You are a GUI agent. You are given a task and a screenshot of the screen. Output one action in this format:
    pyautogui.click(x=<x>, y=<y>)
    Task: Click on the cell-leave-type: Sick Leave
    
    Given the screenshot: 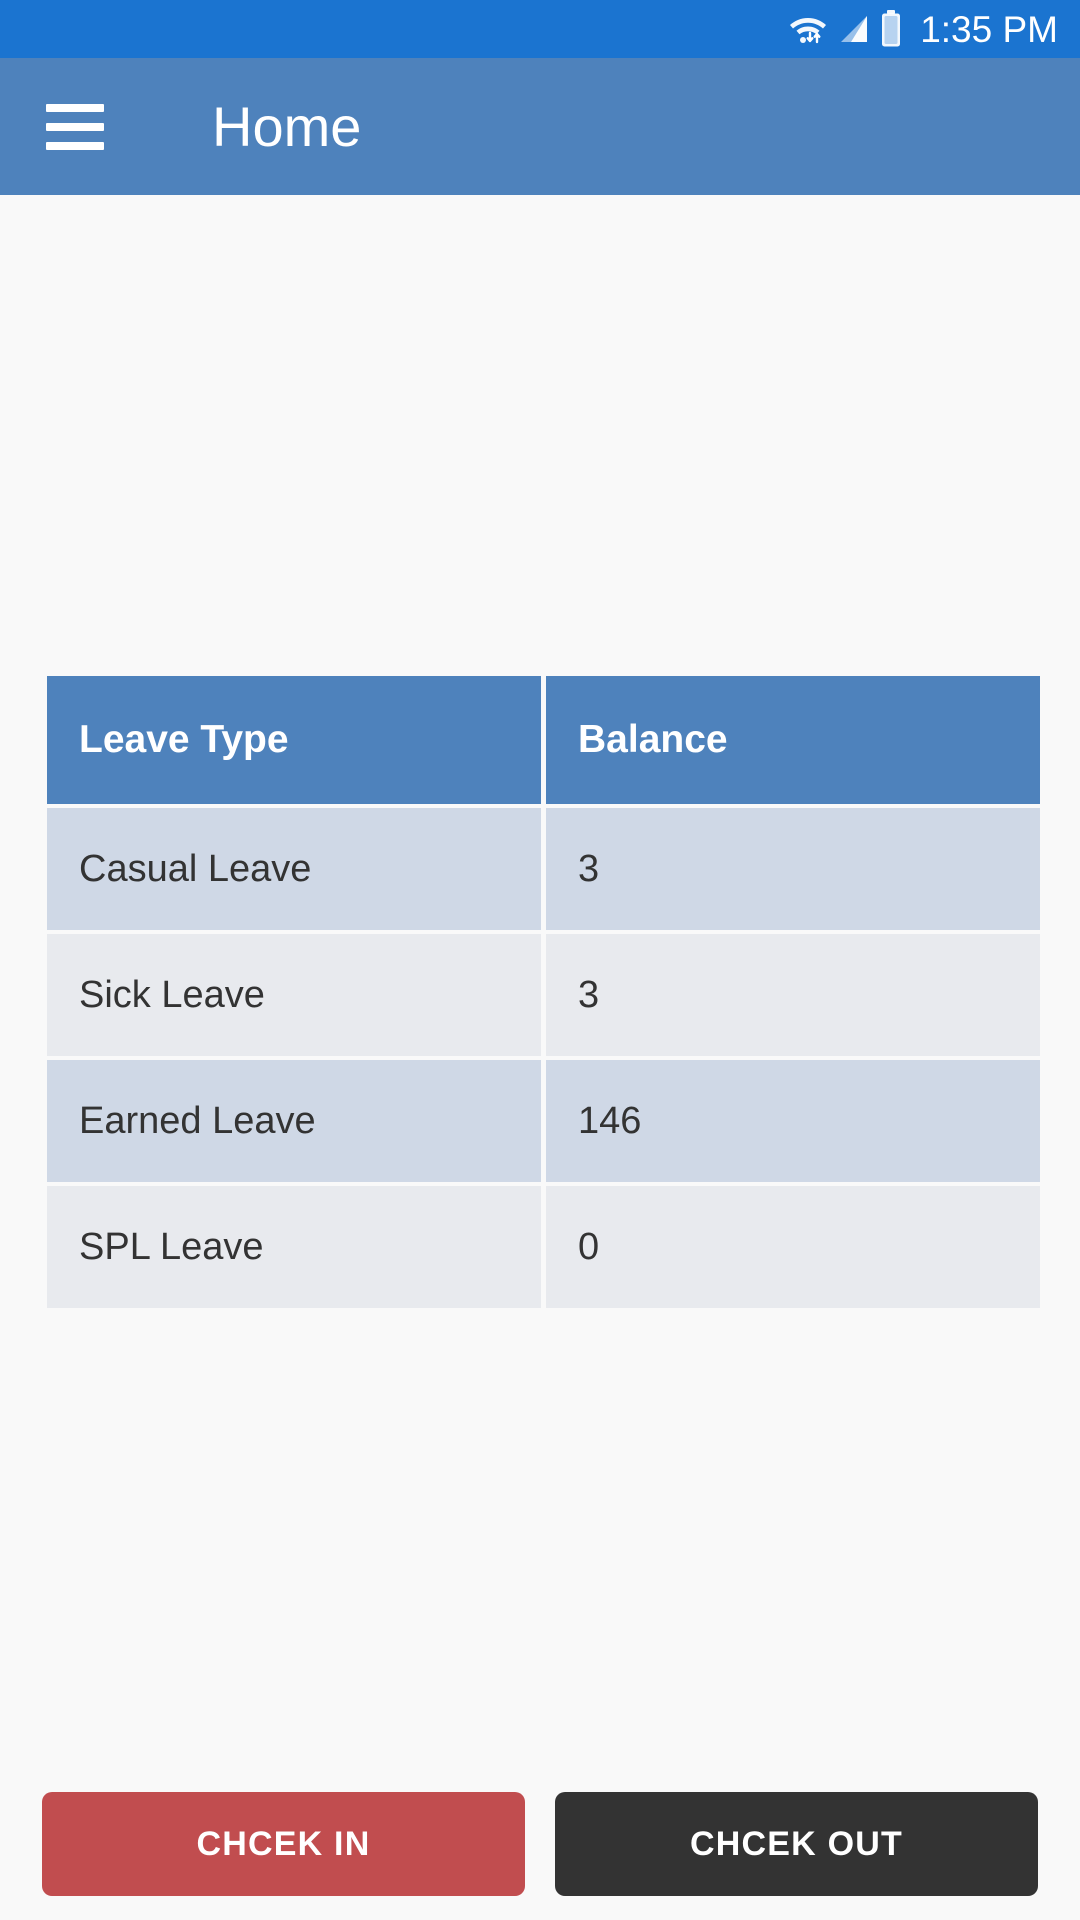 What is the action you would take?
    pyautogui.click(x=294, y=995)
    